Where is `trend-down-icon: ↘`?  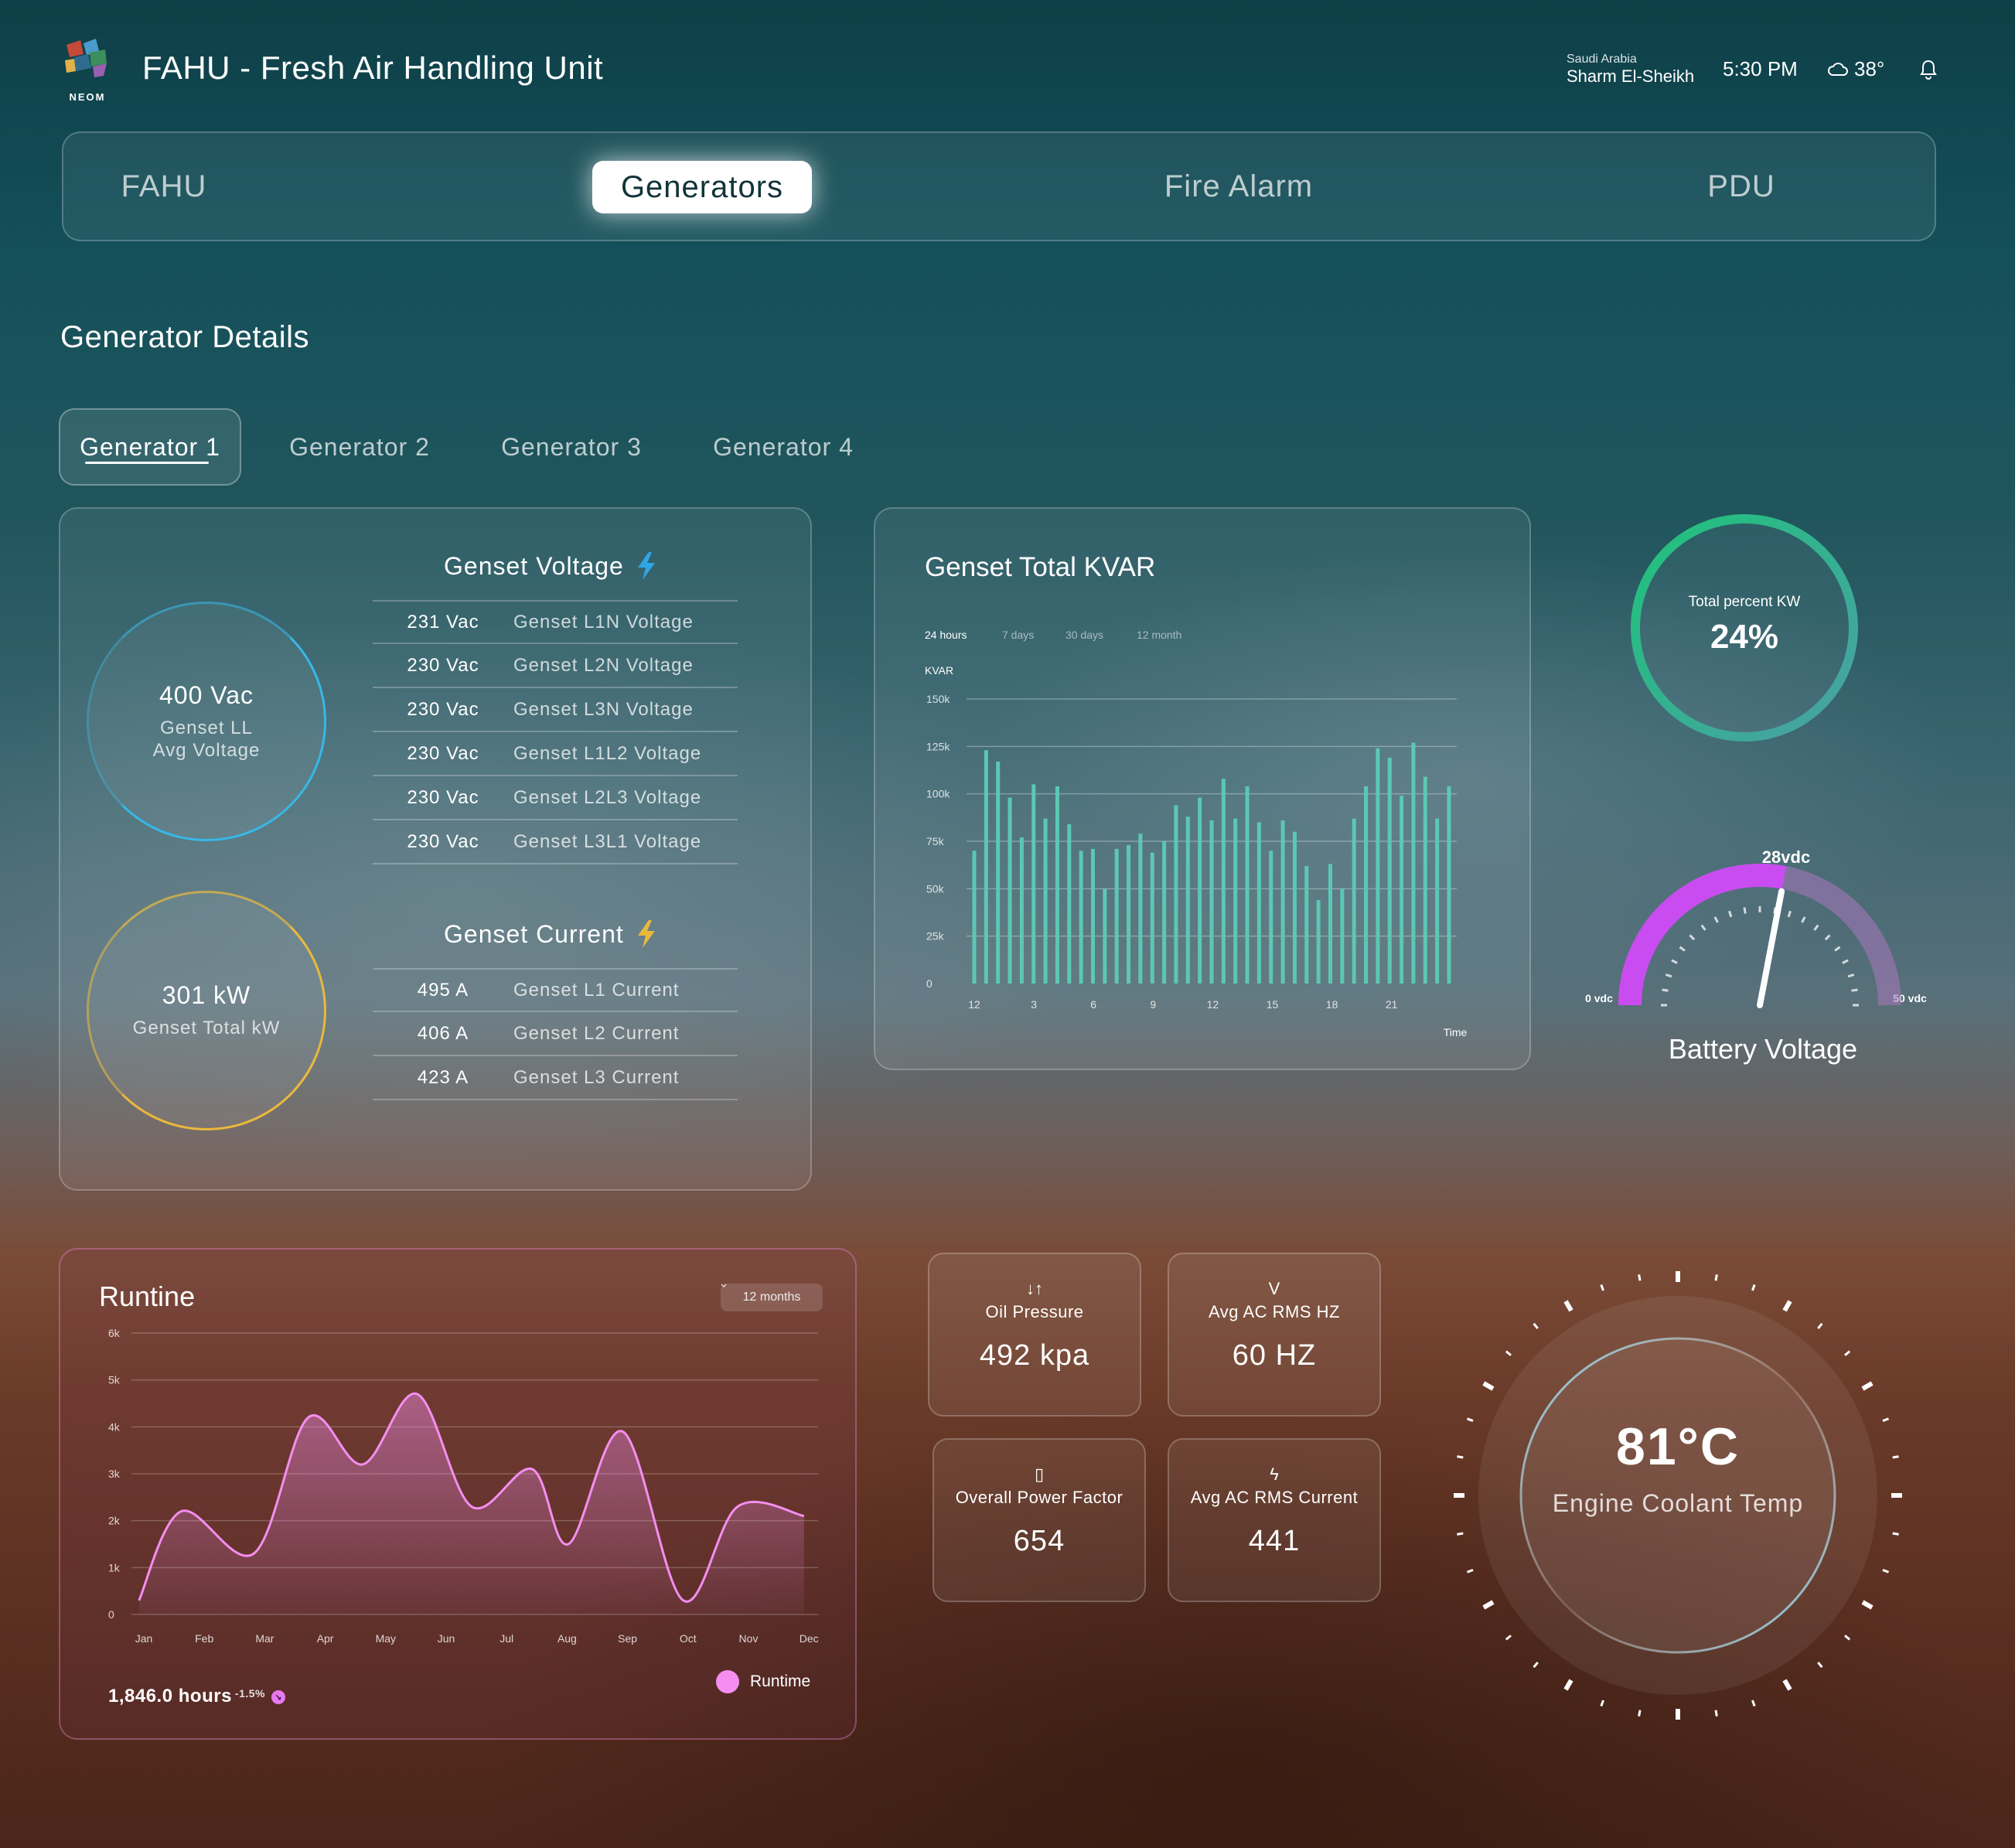
trend-down-icon: ↘ is located at coordinates (278, 1697).